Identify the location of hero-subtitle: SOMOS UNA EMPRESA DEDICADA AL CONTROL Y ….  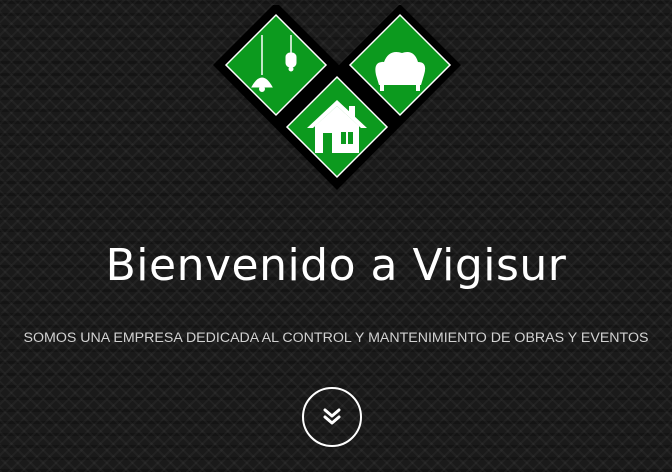
(336, 338).